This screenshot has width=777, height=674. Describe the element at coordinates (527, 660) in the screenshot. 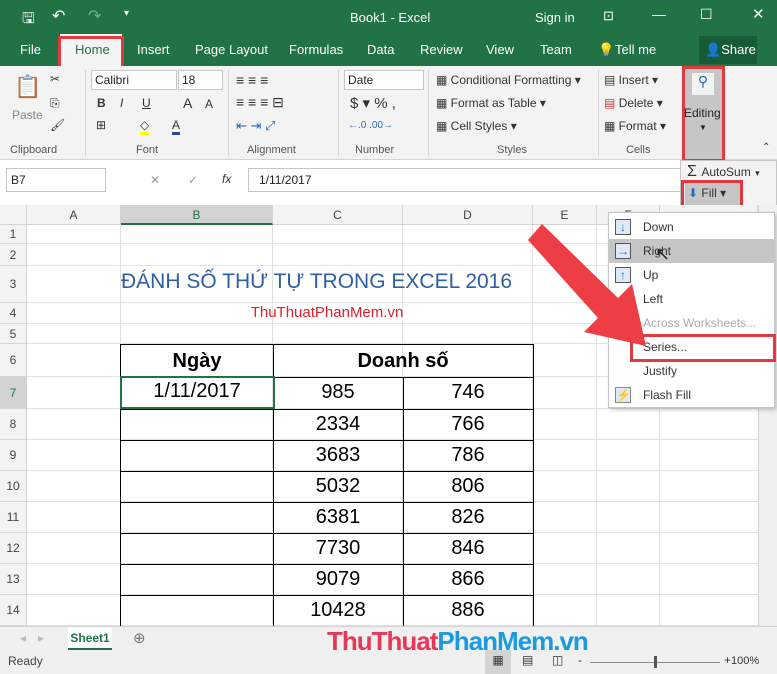

I see `page-layout-view-icon: ▤` at that location.